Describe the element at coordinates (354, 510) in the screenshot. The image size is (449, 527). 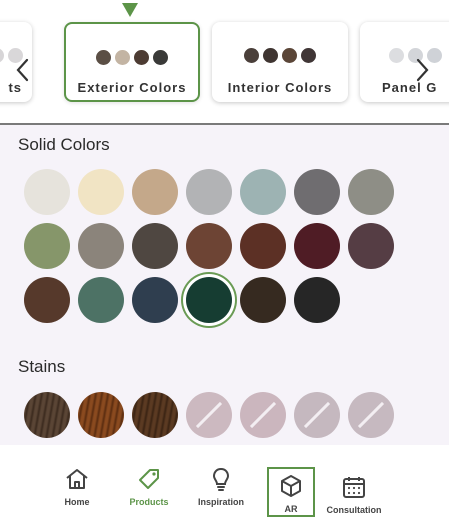
I see `nav-consultation-label: Consultation` at that location.